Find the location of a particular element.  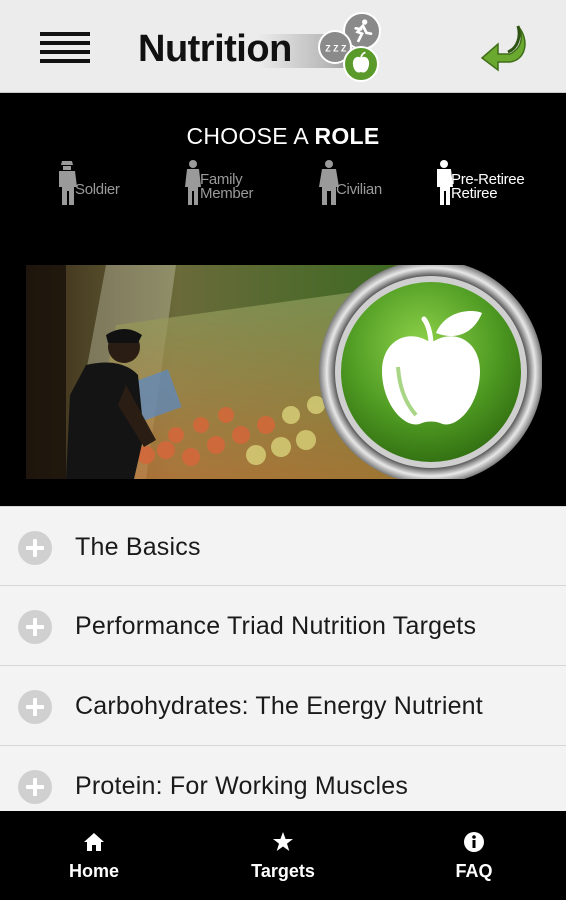

nav-faq-label: FAQ is located at coordinates (474, 871).